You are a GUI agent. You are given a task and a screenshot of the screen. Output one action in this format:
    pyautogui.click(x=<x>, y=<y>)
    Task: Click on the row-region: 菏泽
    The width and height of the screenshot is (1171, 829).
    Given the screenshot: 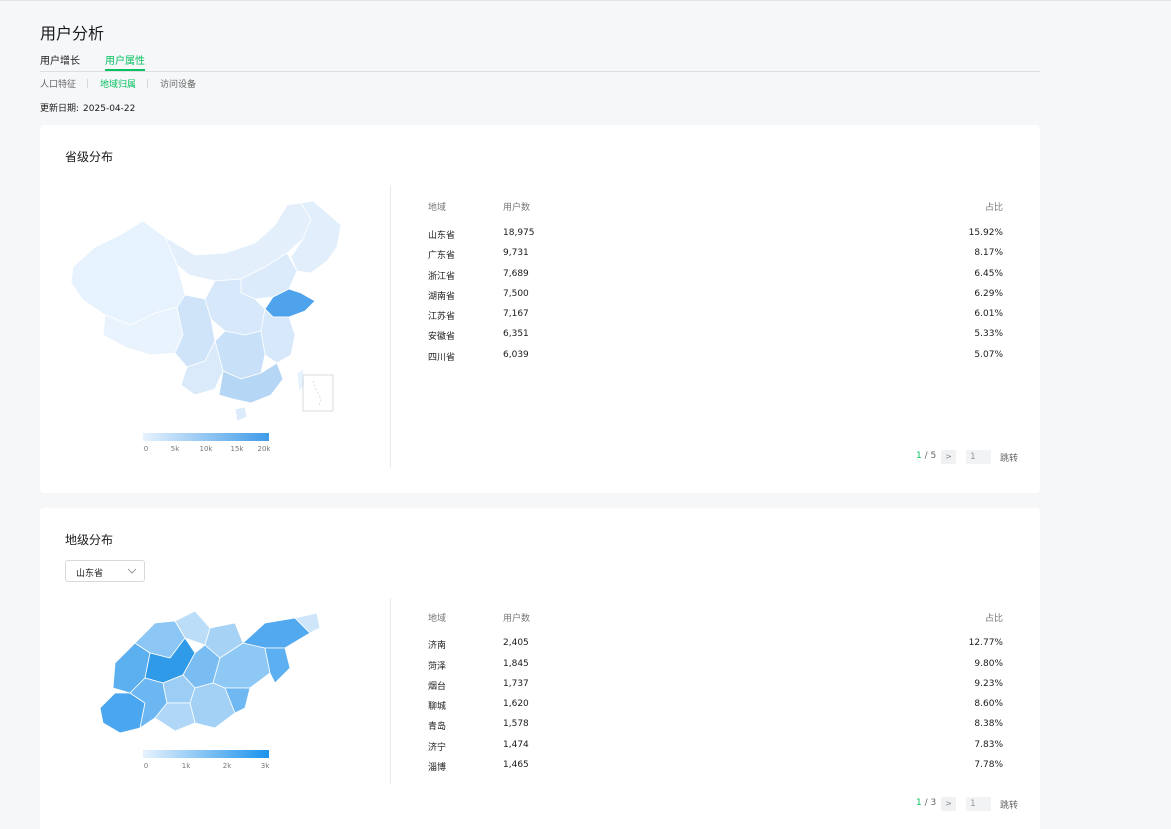 What is the action you would take?
    pyautogui.click(x=437, y=667)
    